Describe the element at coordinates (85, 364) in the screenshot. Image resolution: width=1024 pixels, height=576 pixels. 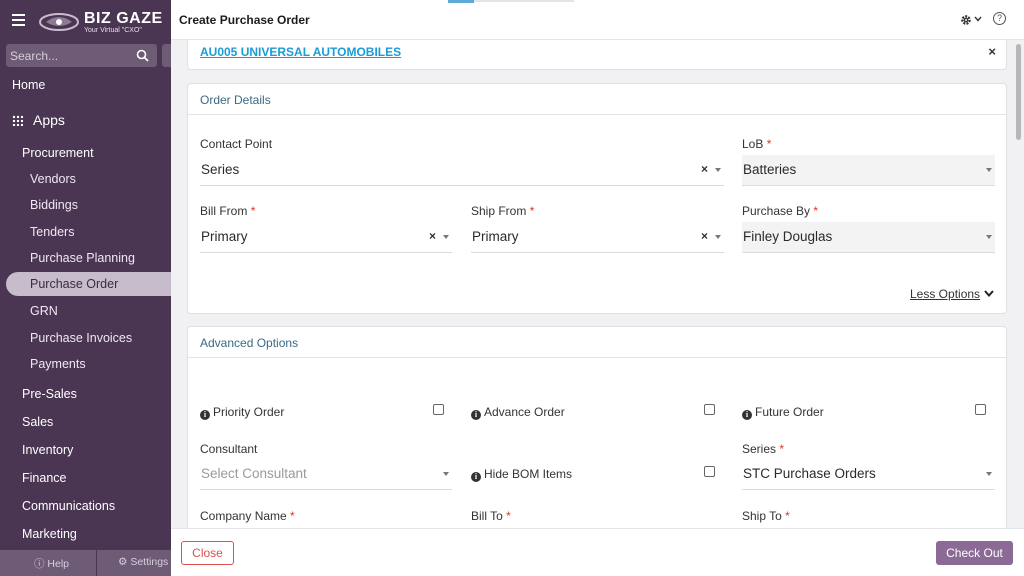
I see `sidebar-item-payments: Payments` at that location.